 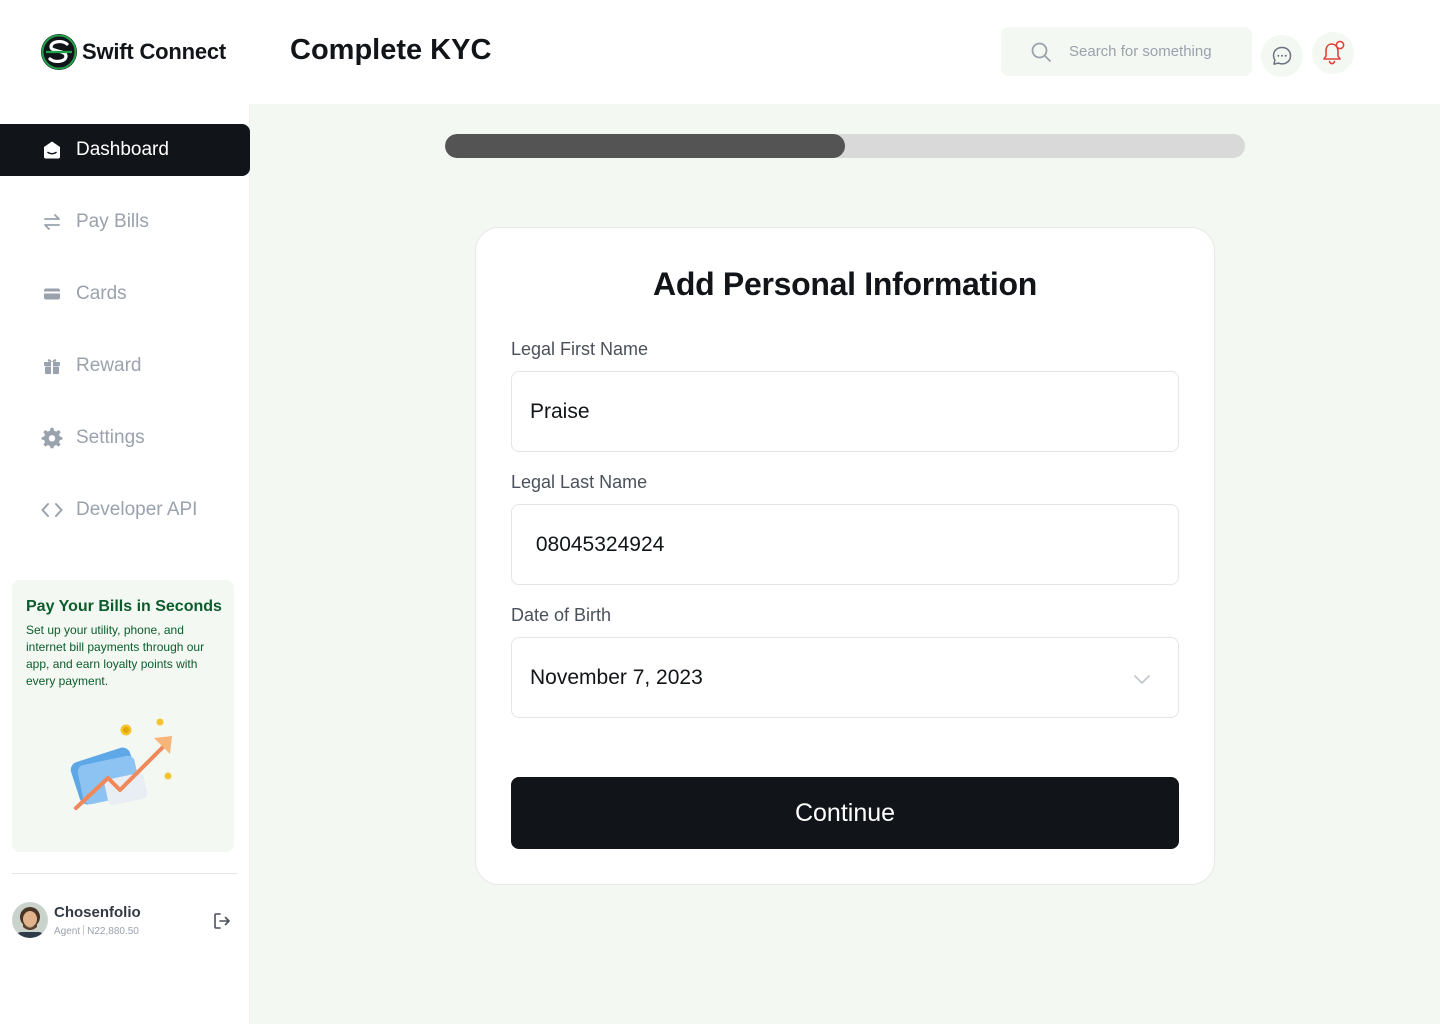 I want to click on notifications-button, so click(x=1333, y=53).